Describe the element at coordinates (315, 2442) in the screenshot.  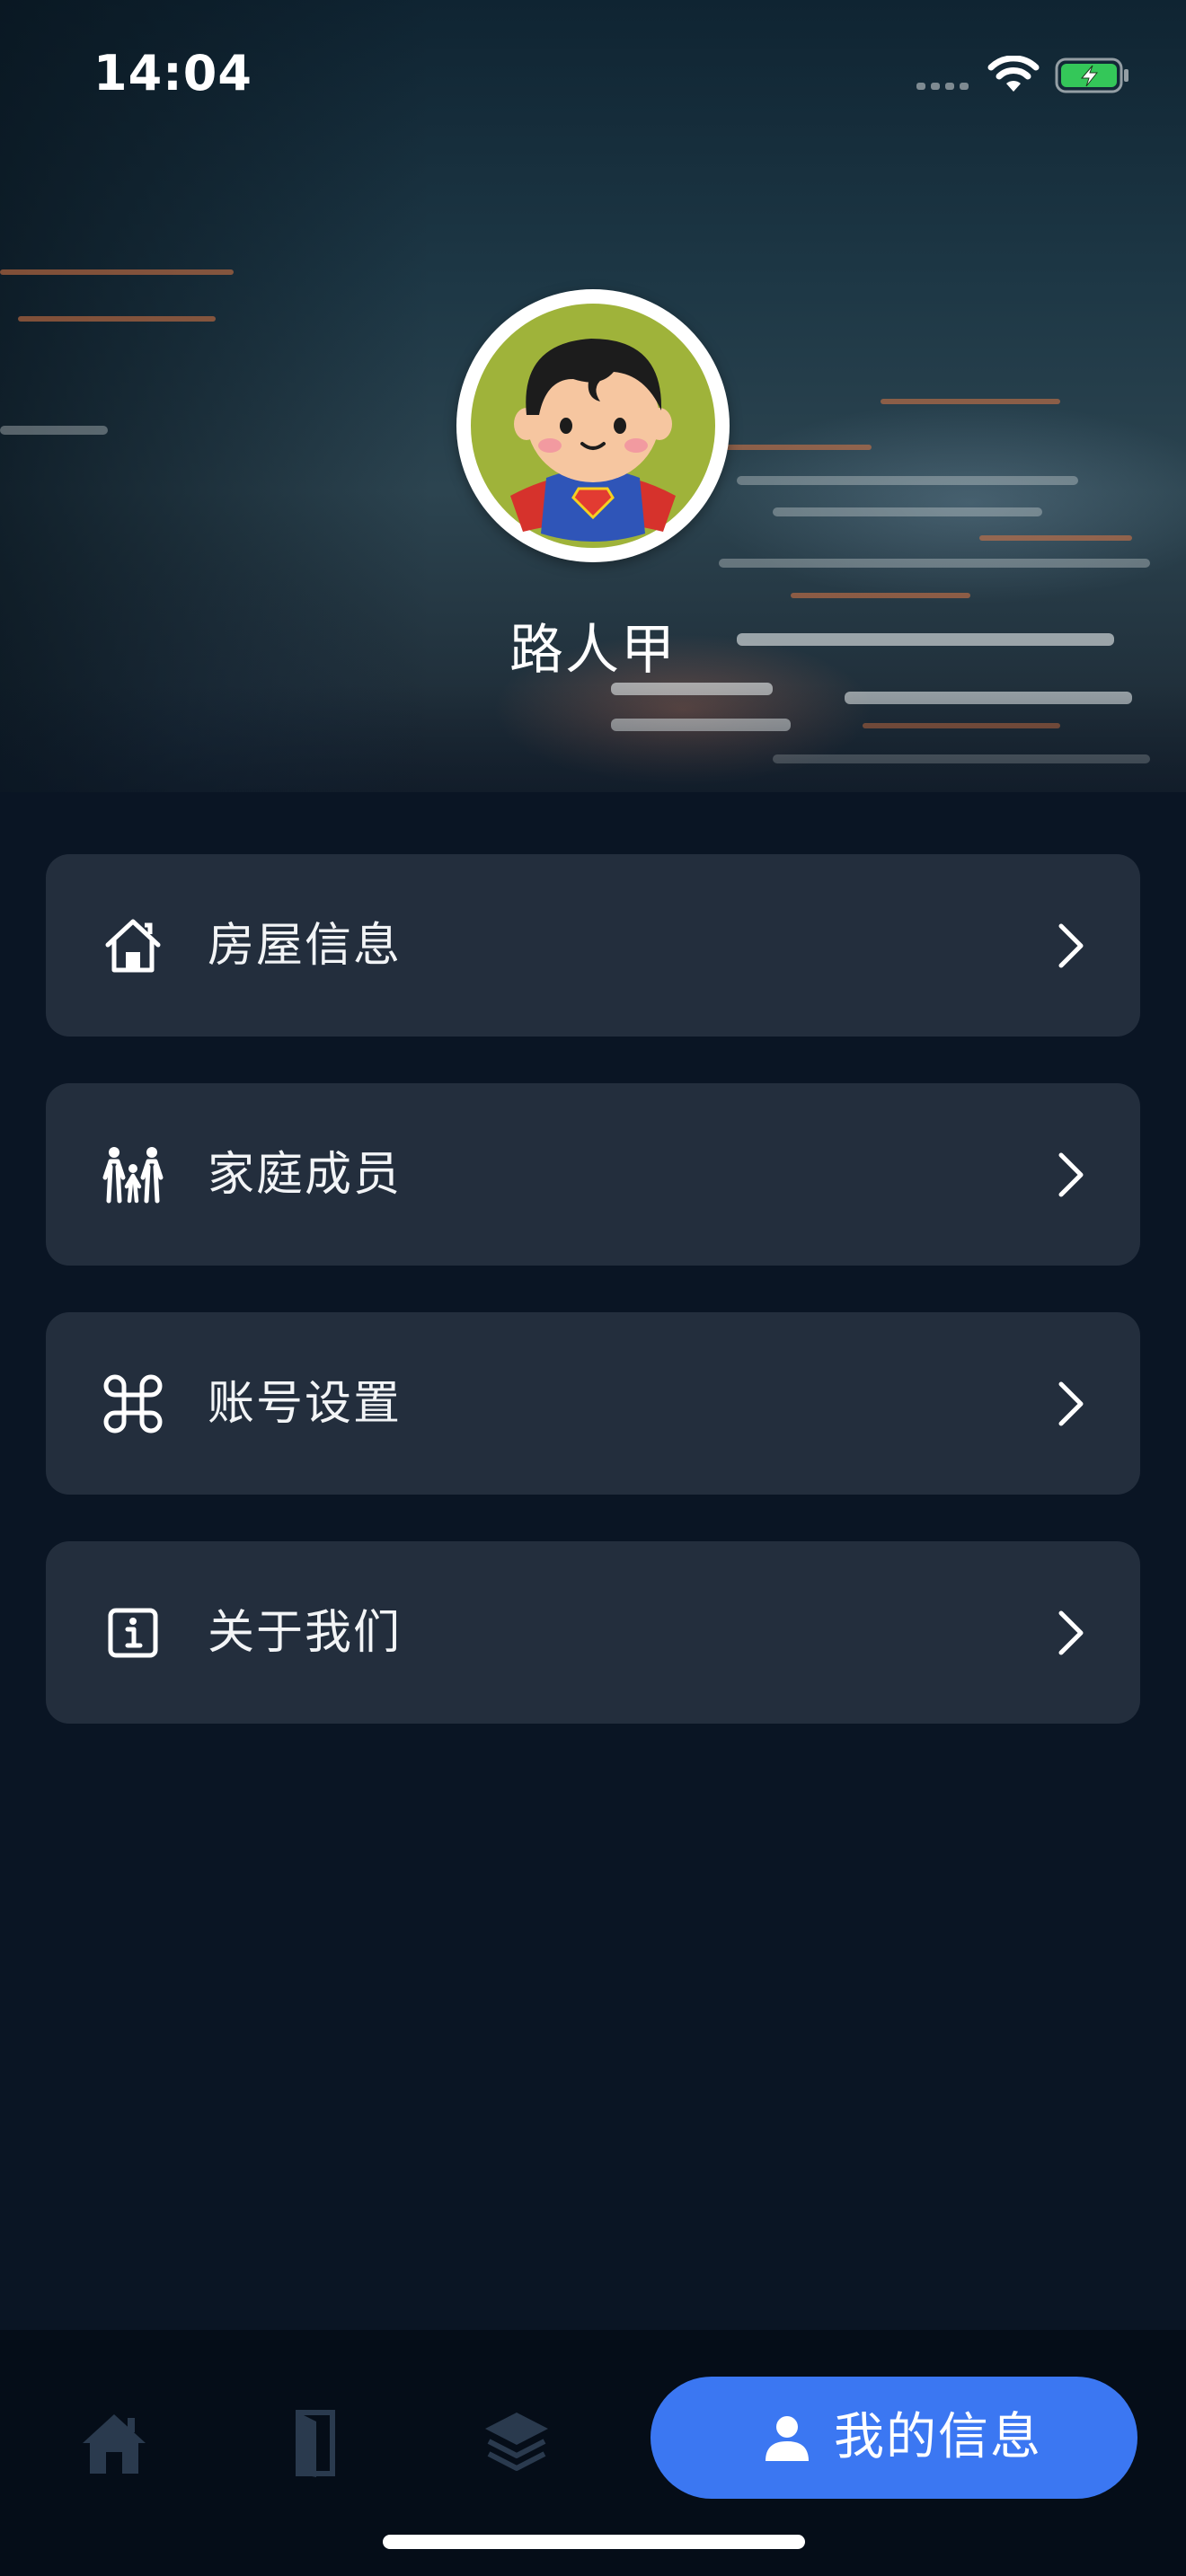
I see `door-icon` at that location.